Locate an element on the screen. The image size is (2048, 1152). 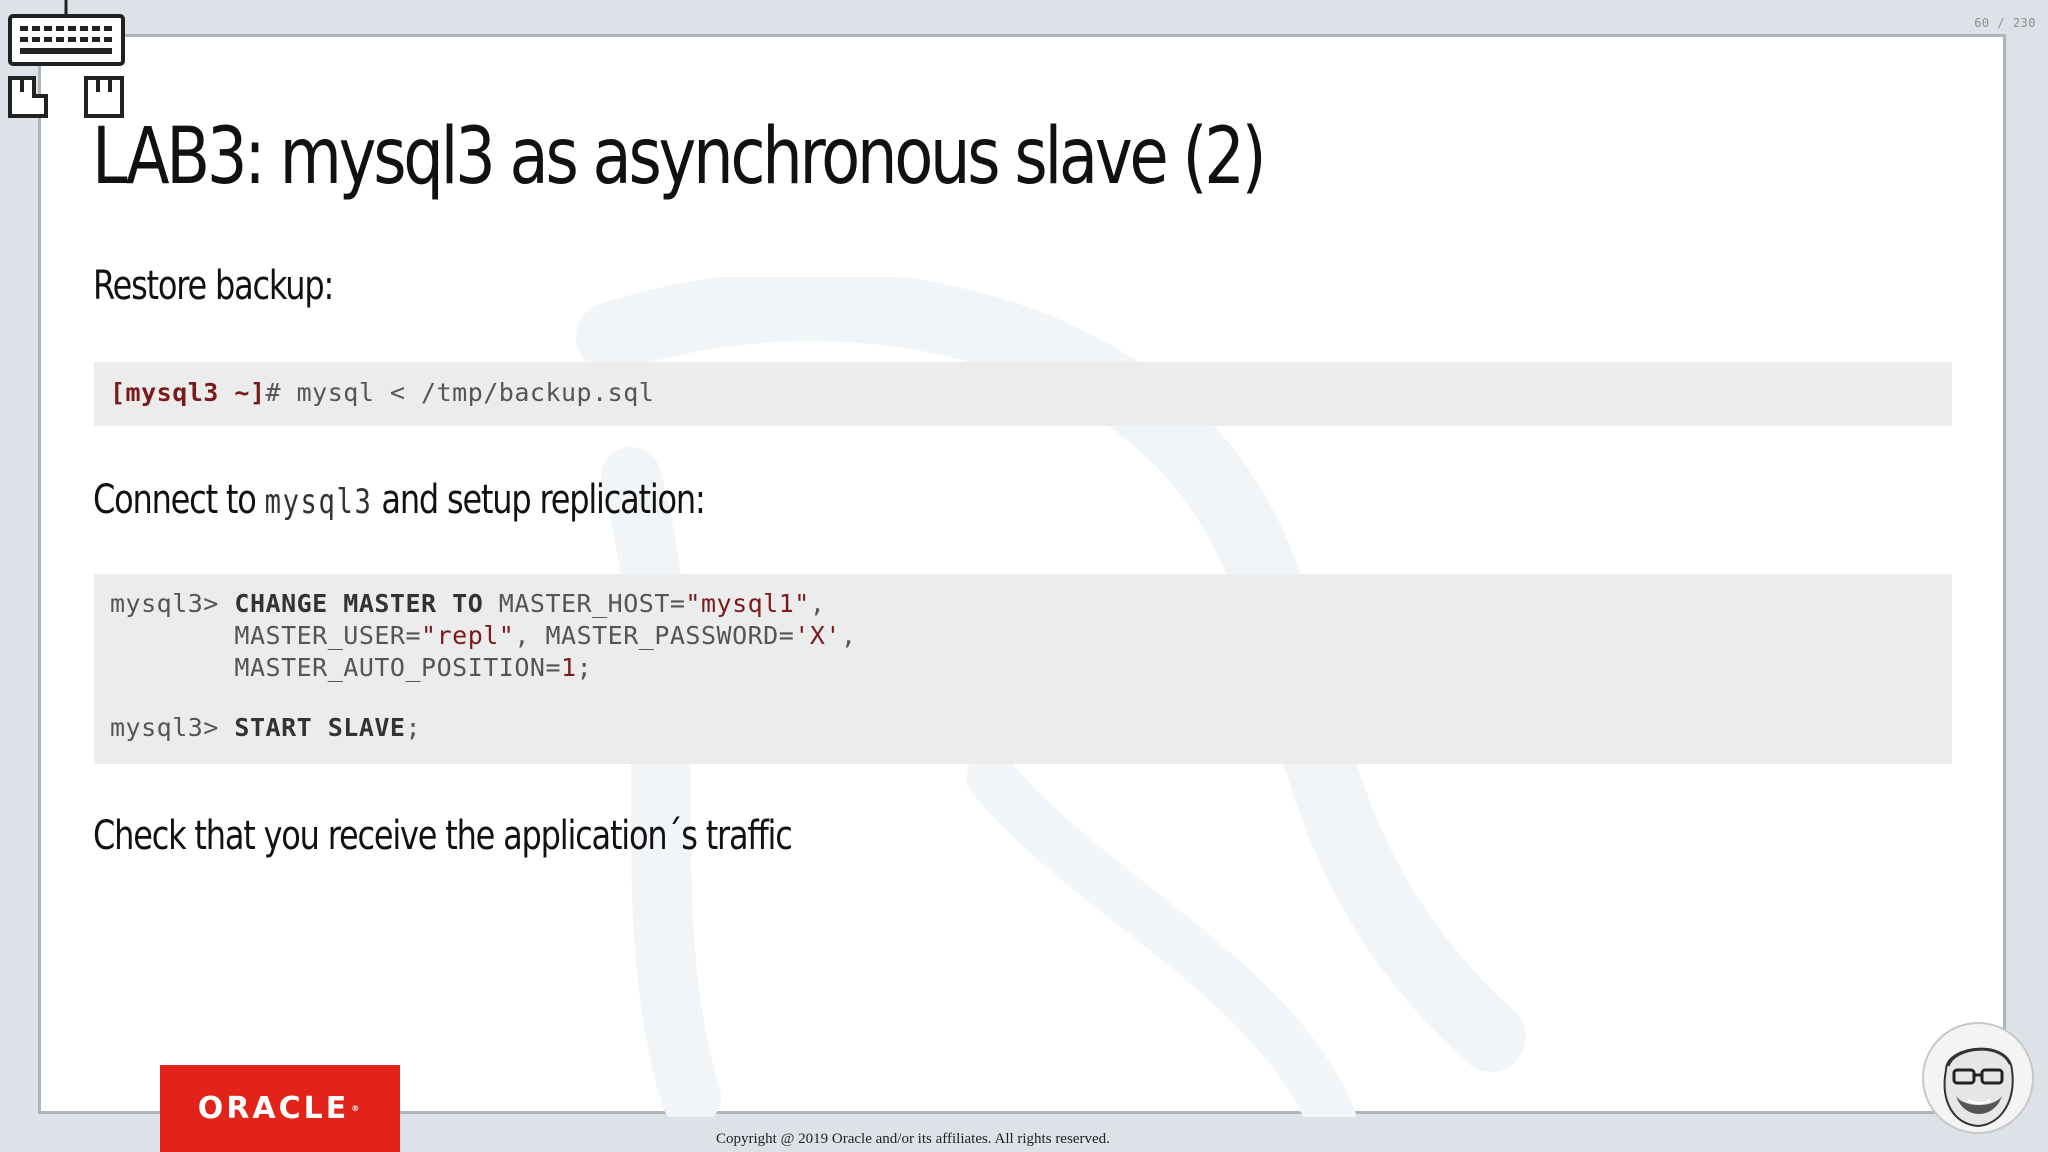
shell-prompt-host: [mysql3 ~] is located at coordinates (188, 392).